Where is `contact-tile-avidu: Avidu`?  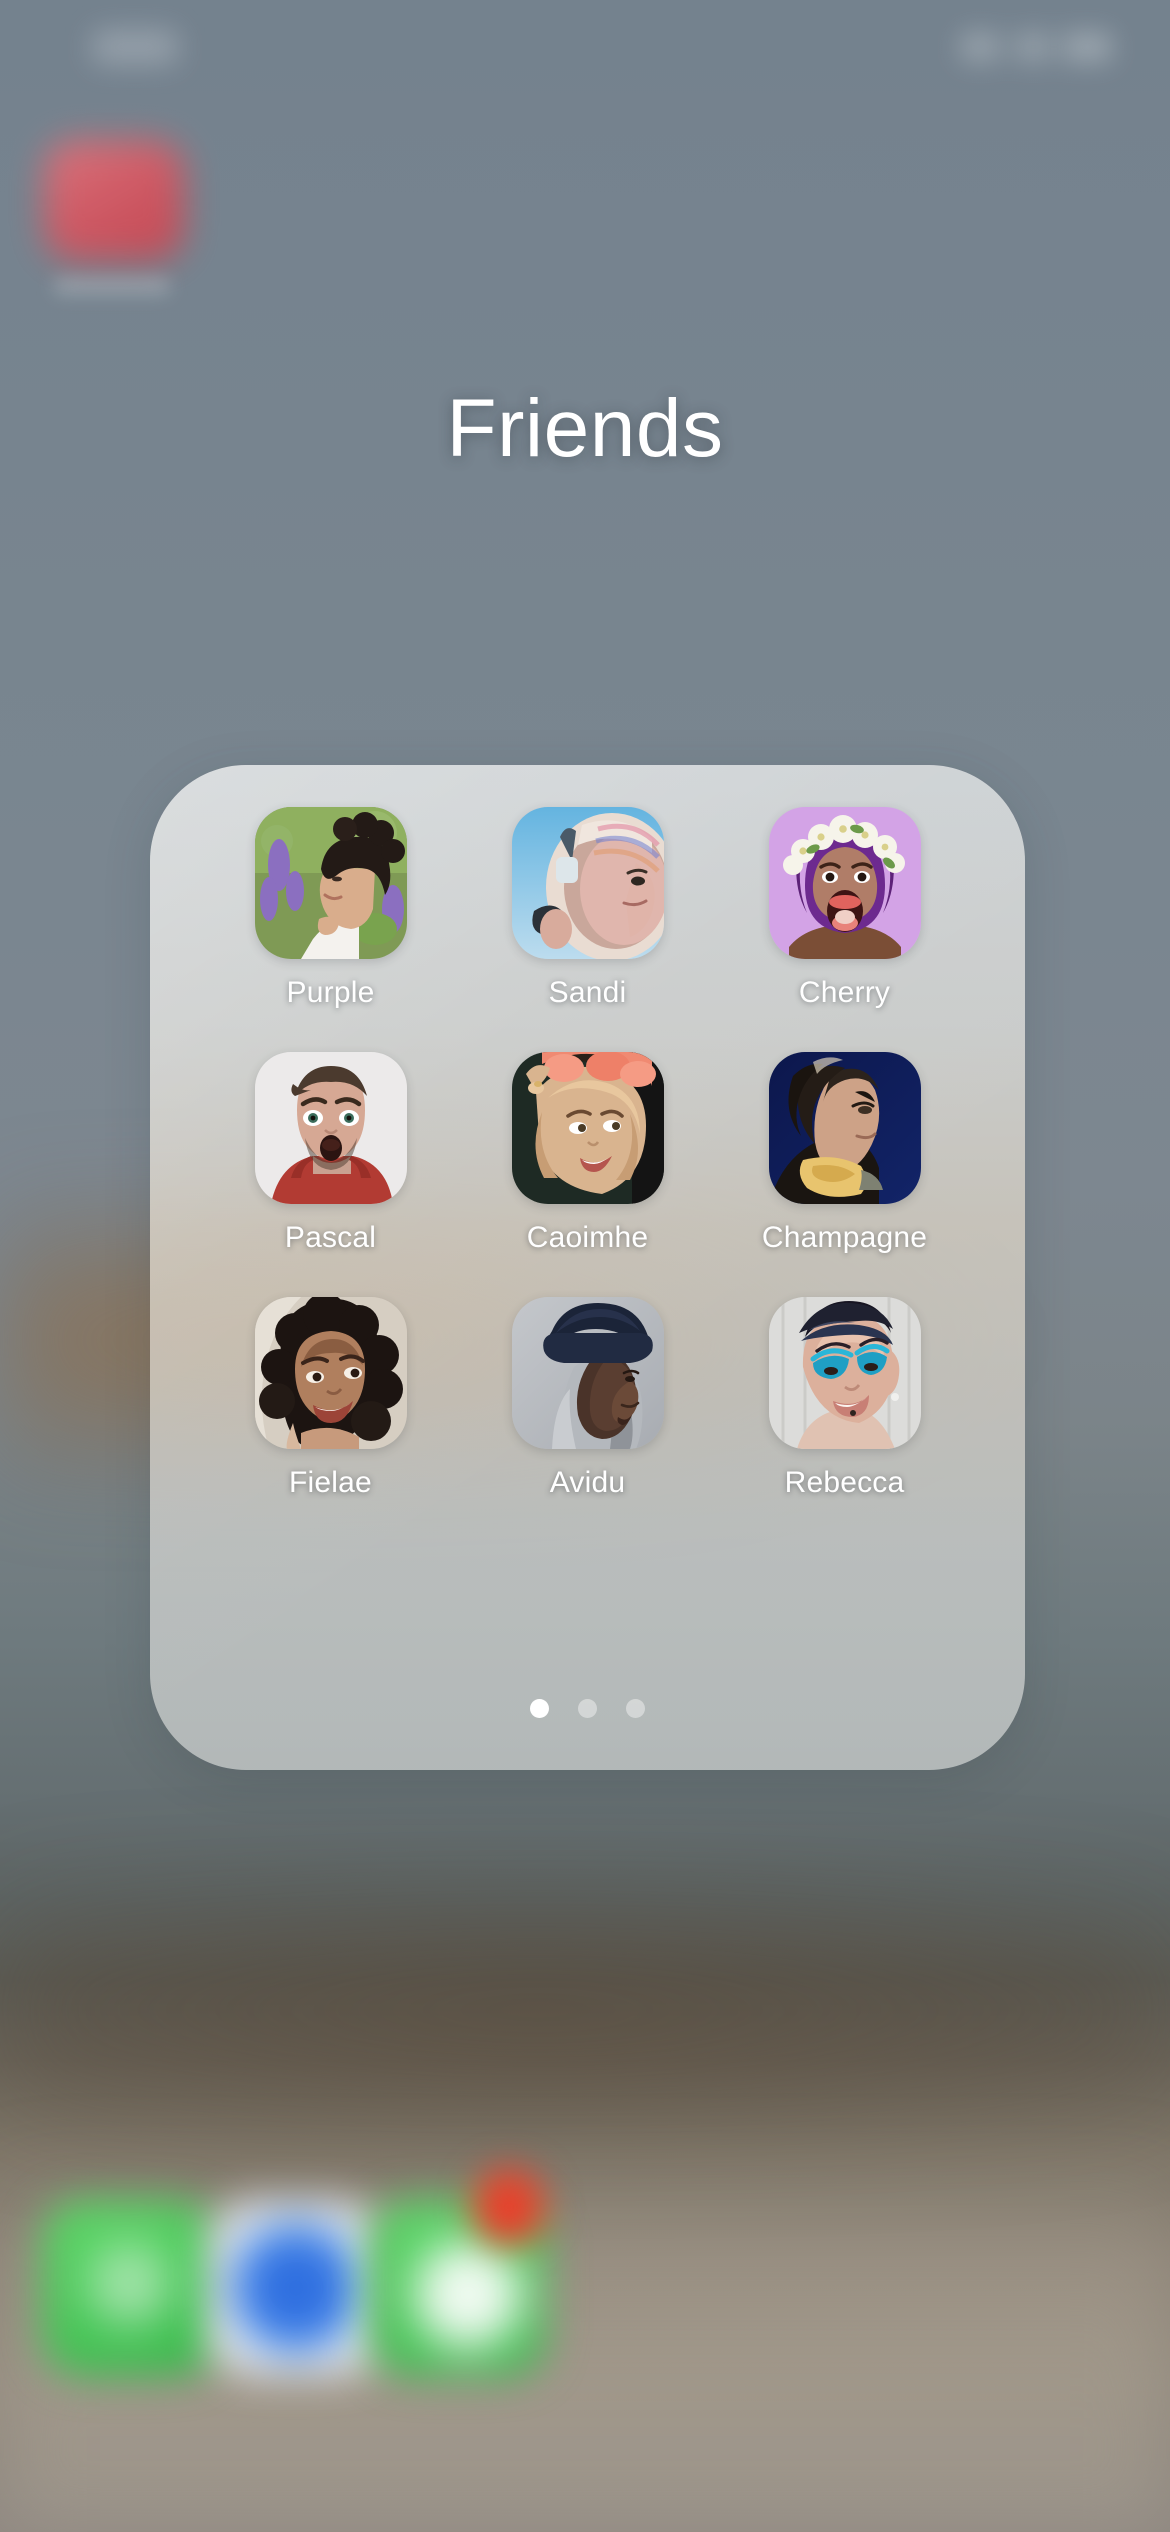 contact-tile-avidu: Avidu is located at coordinates (588, 1398).